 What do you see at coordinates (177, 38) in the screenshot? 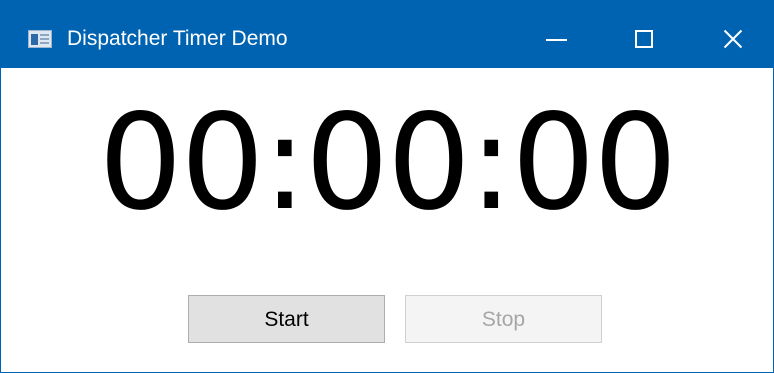
I see `window-title: Dispatcher Timer Demo` at bounding box center [177, 38].